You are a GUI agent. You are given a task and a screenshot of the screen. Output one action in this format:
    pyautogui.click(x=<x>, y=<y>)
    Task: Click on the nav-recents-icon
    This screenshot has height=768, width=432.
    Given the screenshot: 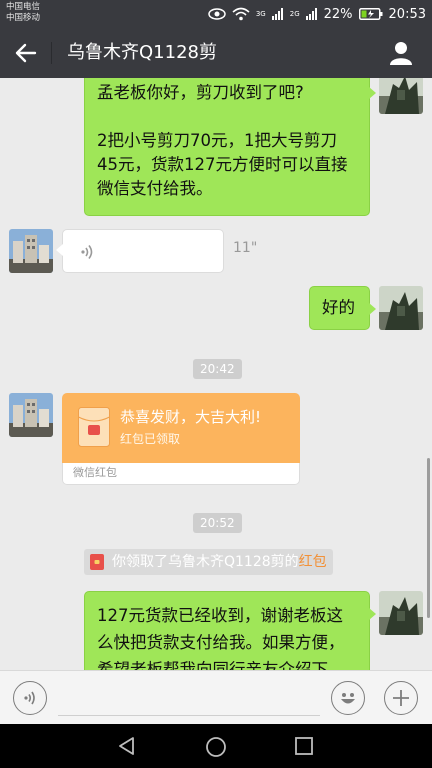 What is the action you would take?
    pyautogui.click(x=304, y=746)
    